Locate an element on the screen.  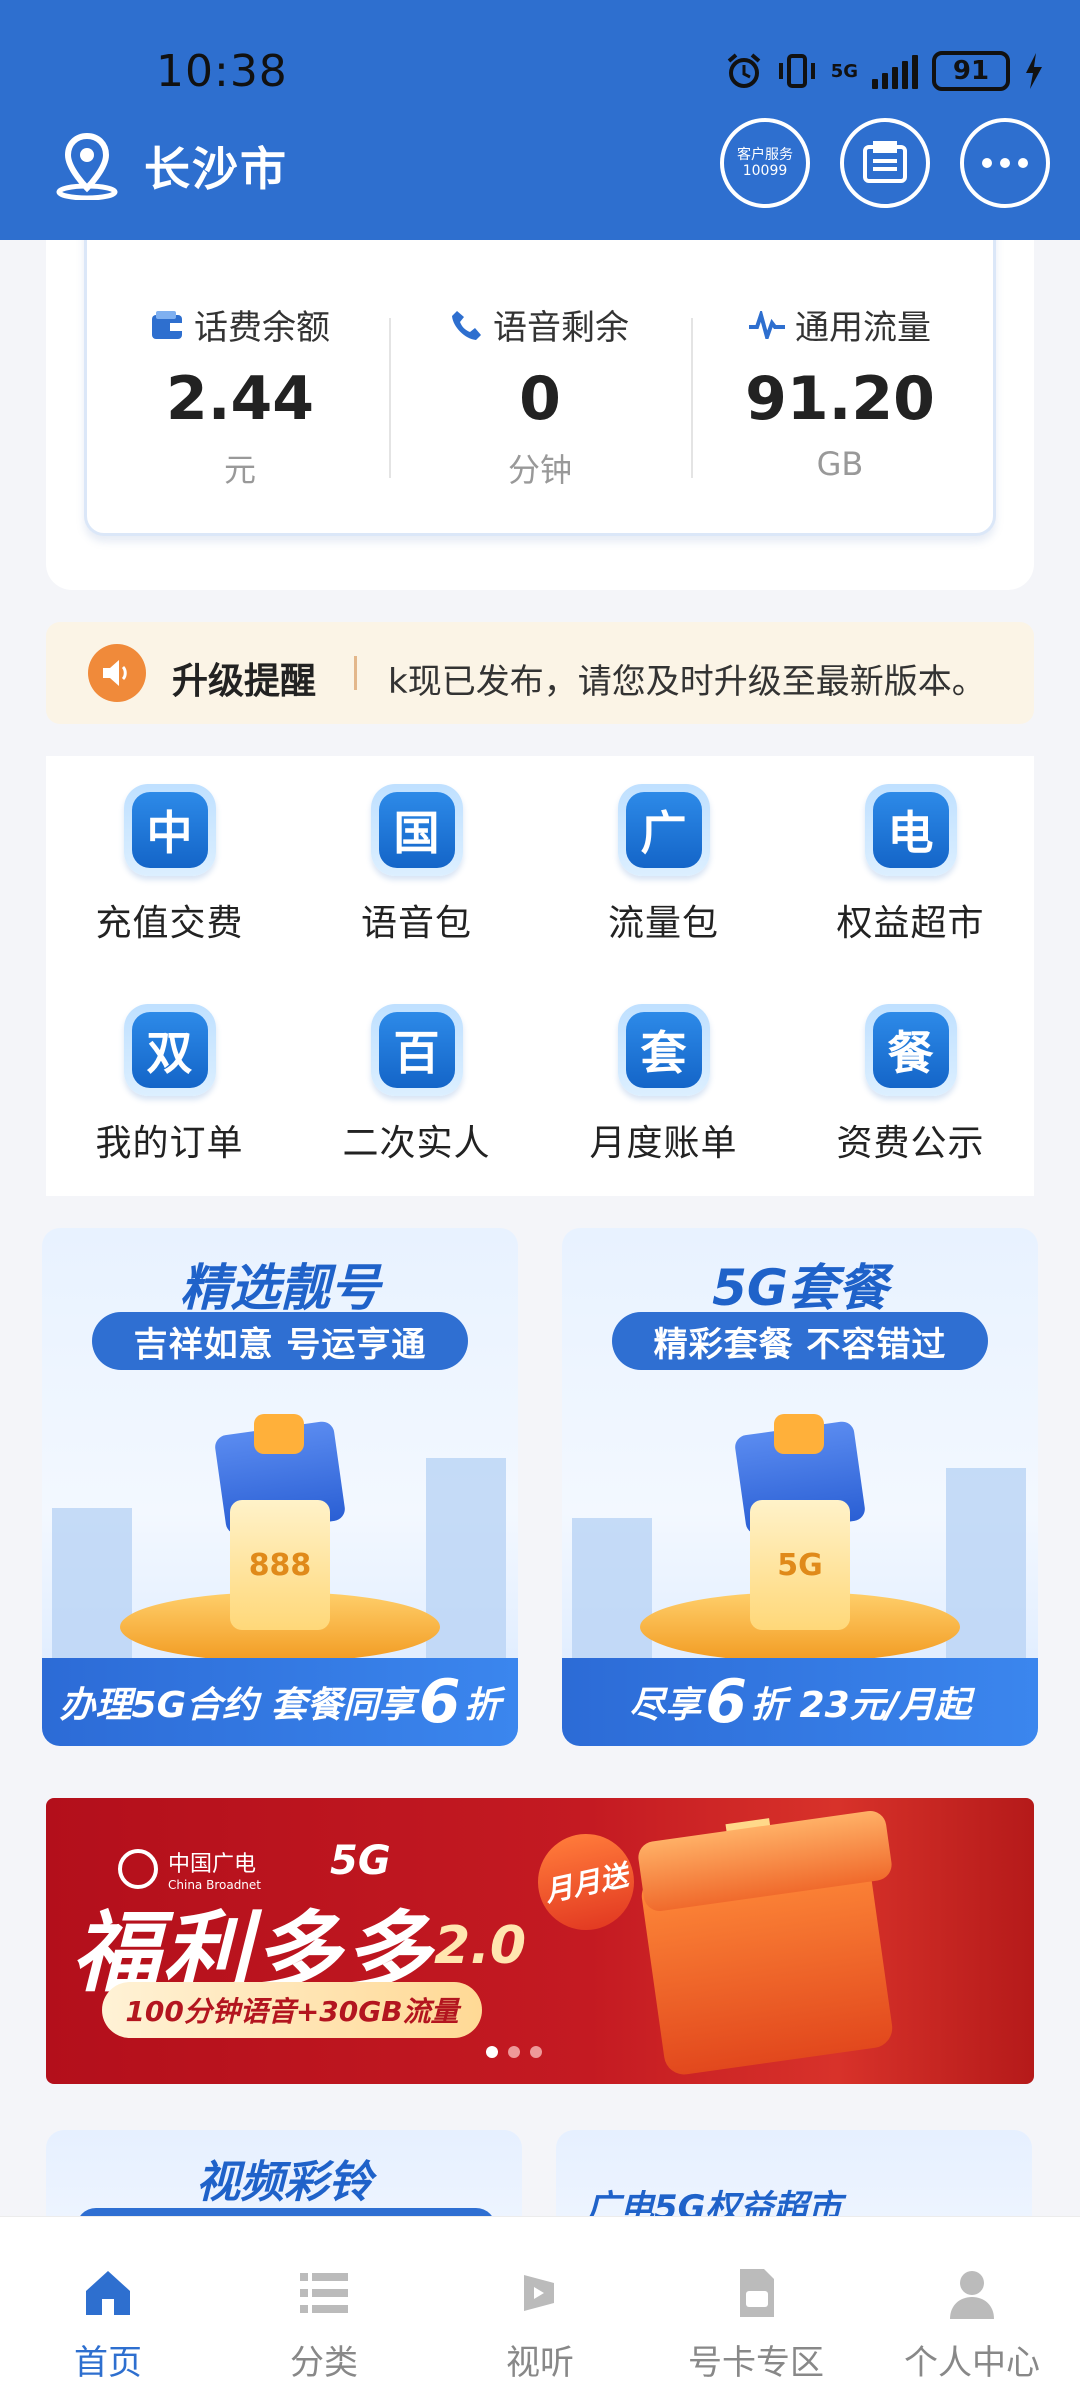
service-recharge: 中充值交费 is located at coordinates (169, 856).